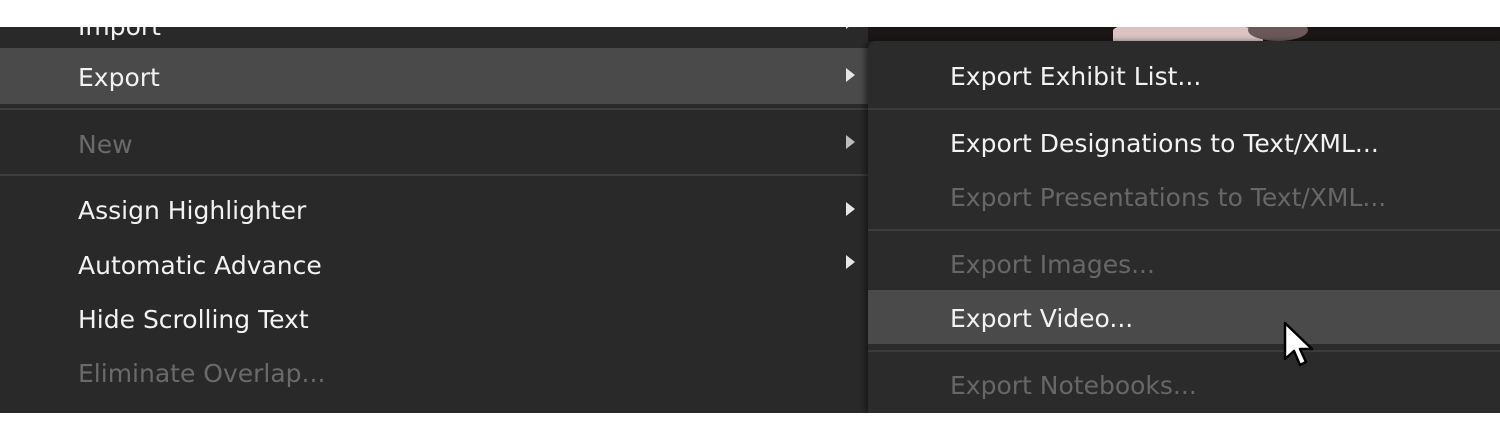 The height and width of the screenshot is (442, 1500). Describe the element at coordinates (119, 33) in the screenshot. I see `menu-item-label: Import` at that location.